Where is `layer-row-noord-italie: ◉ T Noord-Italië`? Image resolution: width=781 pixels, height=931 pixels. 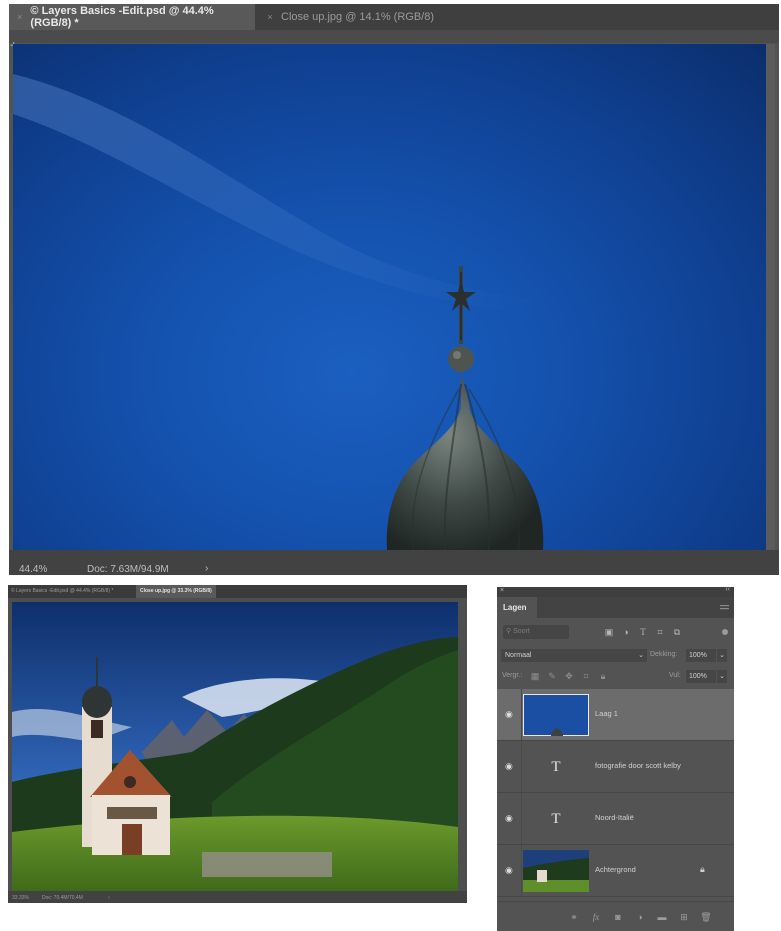 layer-row-noord-italie: ◉ T Noord-Italië is located at coordinates (615, 819).